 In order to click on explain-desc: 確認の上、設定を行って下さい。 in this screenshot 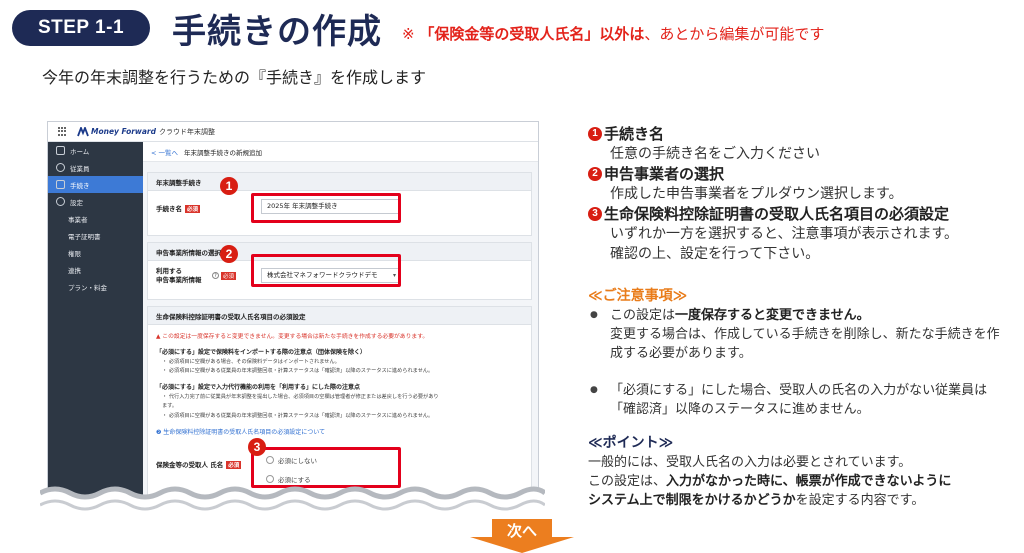, I will do `click(715, 254)`.